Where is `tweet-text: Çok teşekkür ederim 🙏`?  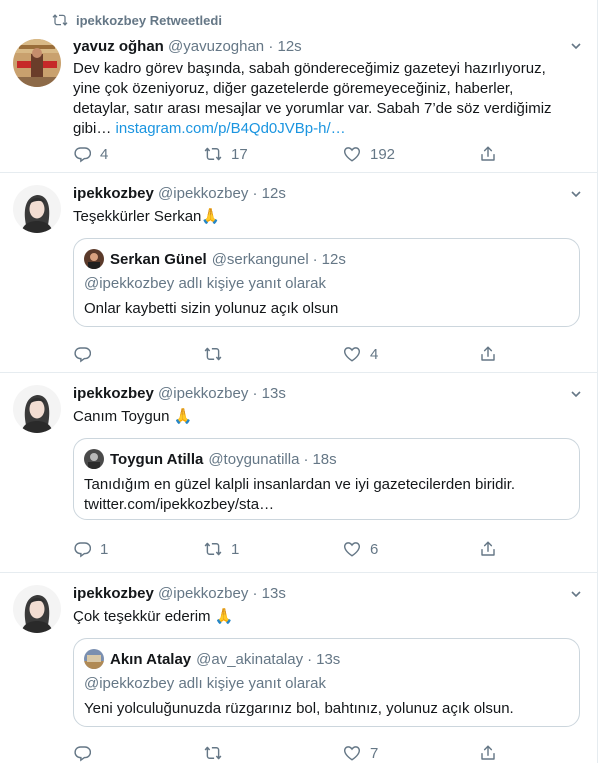
tweet-text: Çok teşekkür ederim 🙏 is located at coordinates (153, 616).